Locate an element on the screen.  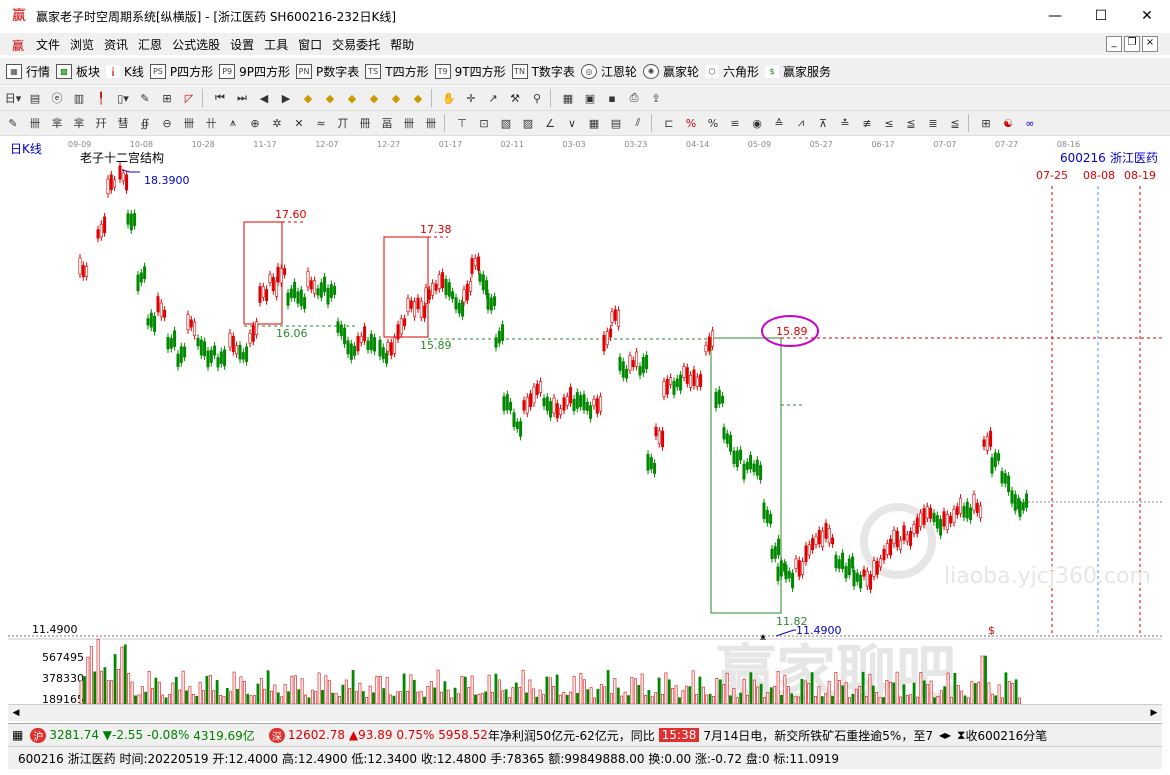
save-icon: ▪ is located at coordinates (612, 98).